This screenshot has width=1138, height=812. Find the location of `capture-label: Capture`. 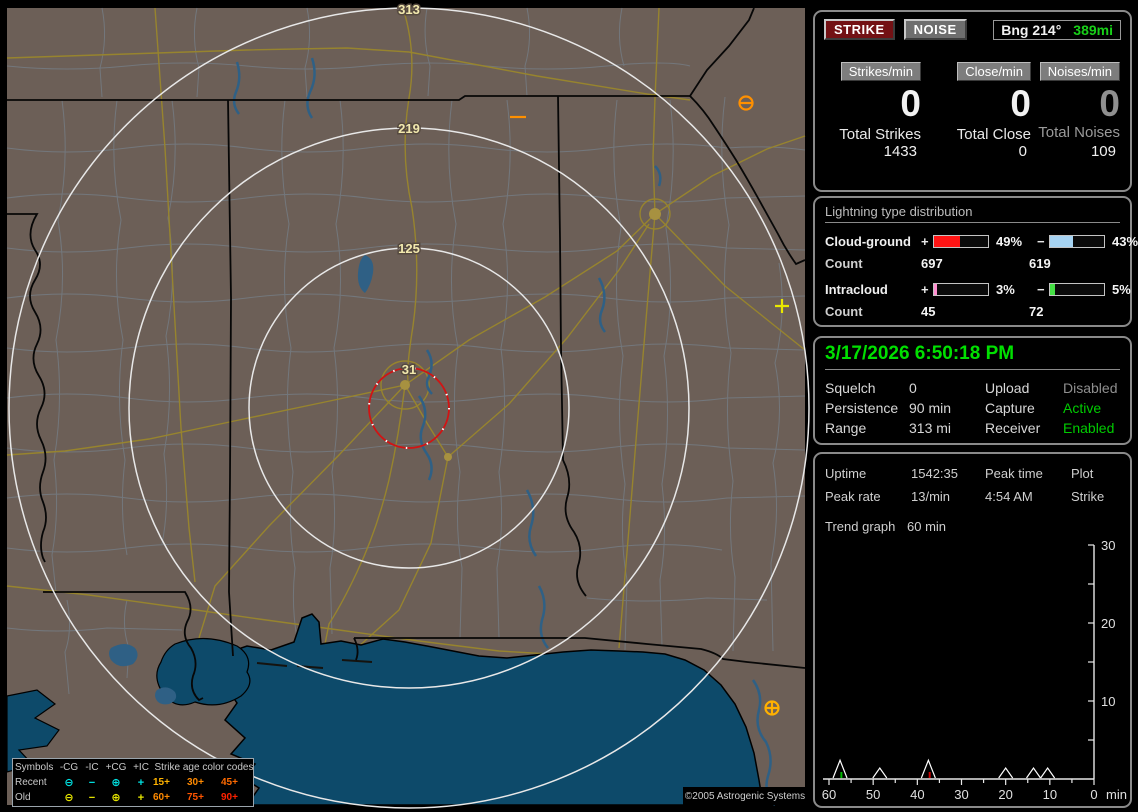

capture-label: Capture is located at coordinates (1010, 408).